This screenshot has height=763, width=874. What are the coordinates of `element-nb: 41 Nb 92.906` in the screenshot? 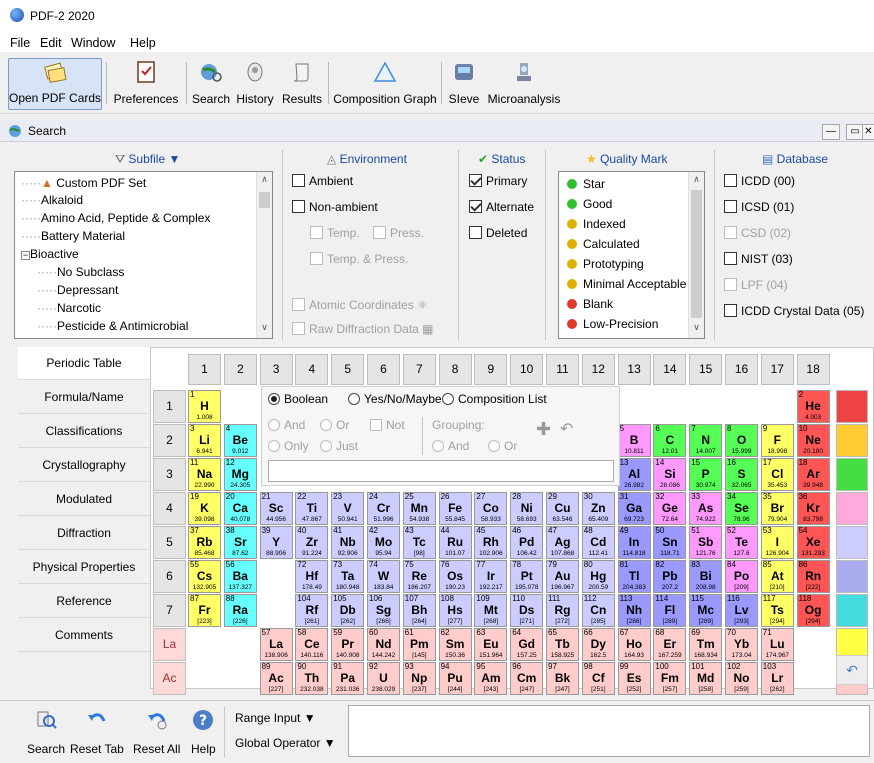 It's located at (348, 542).